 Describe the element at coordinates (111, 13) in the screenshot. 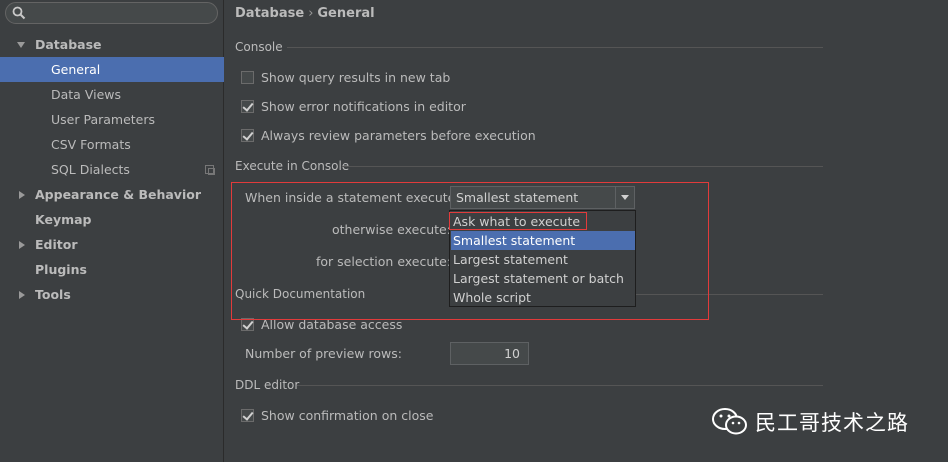

I see `search-field` at that location.